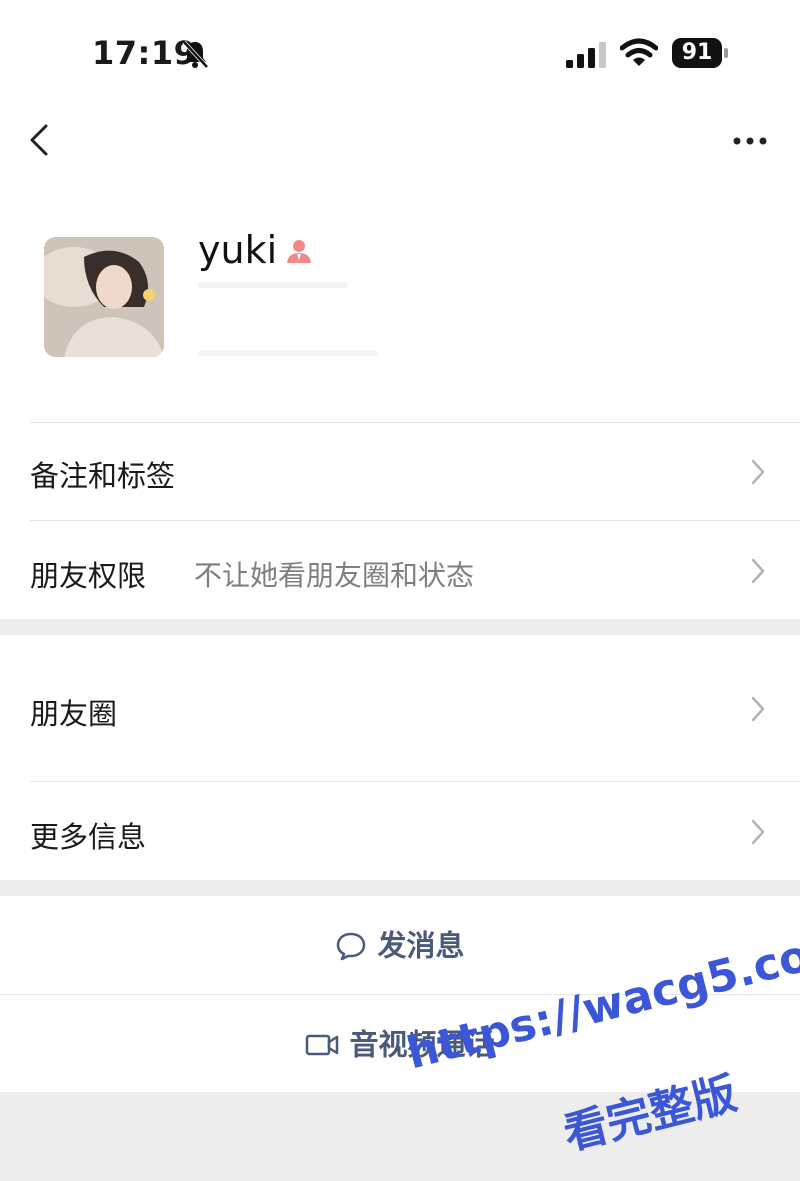 This screenshot has width=800, height=1181. I want to click on send-message-label: 发消息, so click(421, 945).